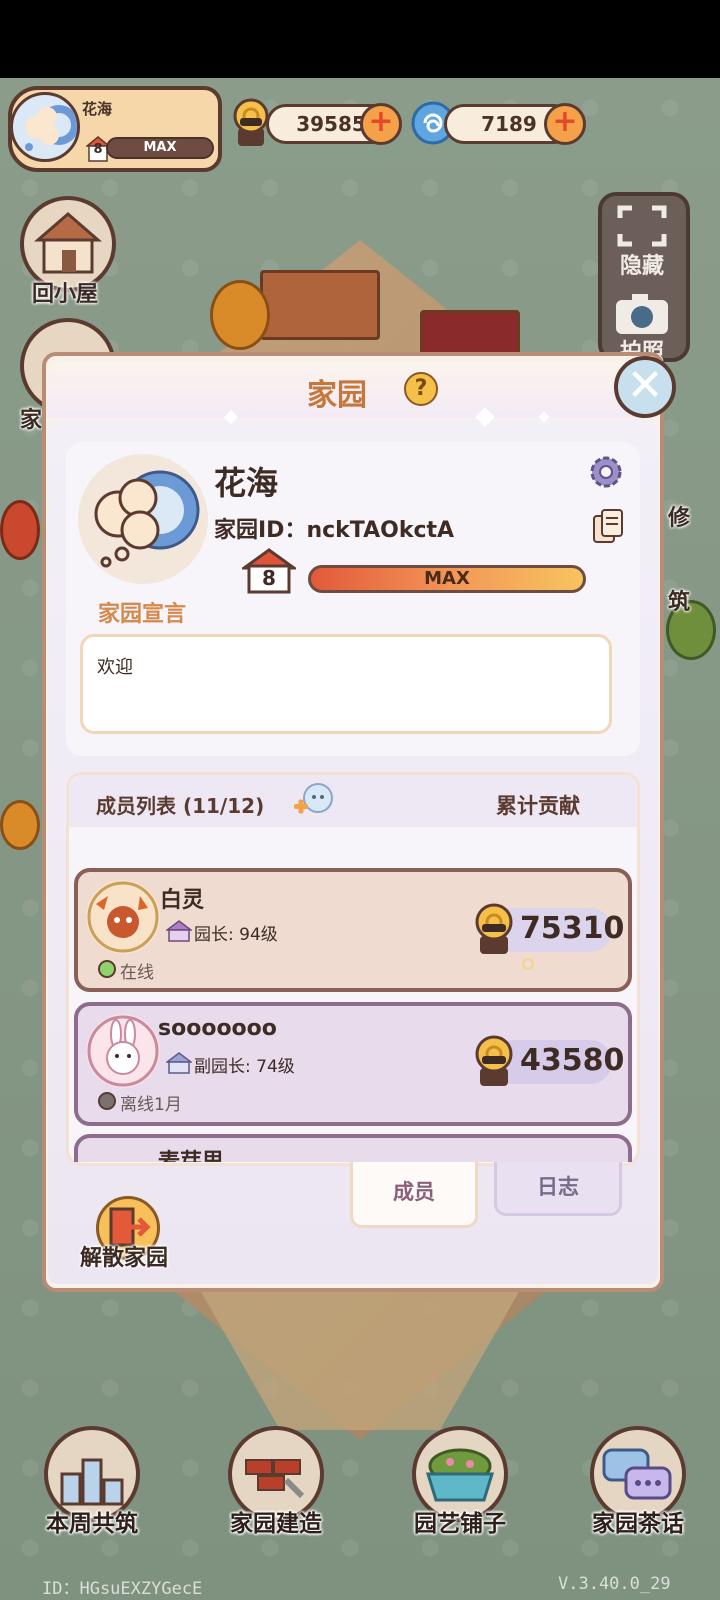 The width and height of the screenshot is (720, 1600). I want to click on garden-id-label: 家园ID：, so click(260, 530).